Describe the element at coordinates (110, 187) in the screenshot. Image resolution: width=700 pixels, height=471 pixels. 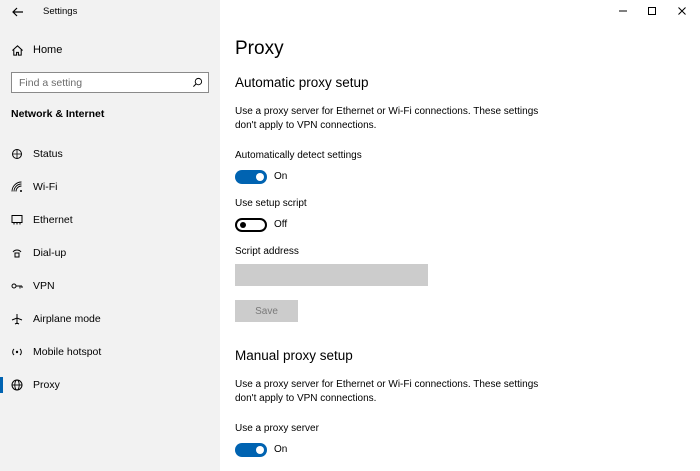
I see `sidebar-item-wifi: Wi-Fi` at that location.